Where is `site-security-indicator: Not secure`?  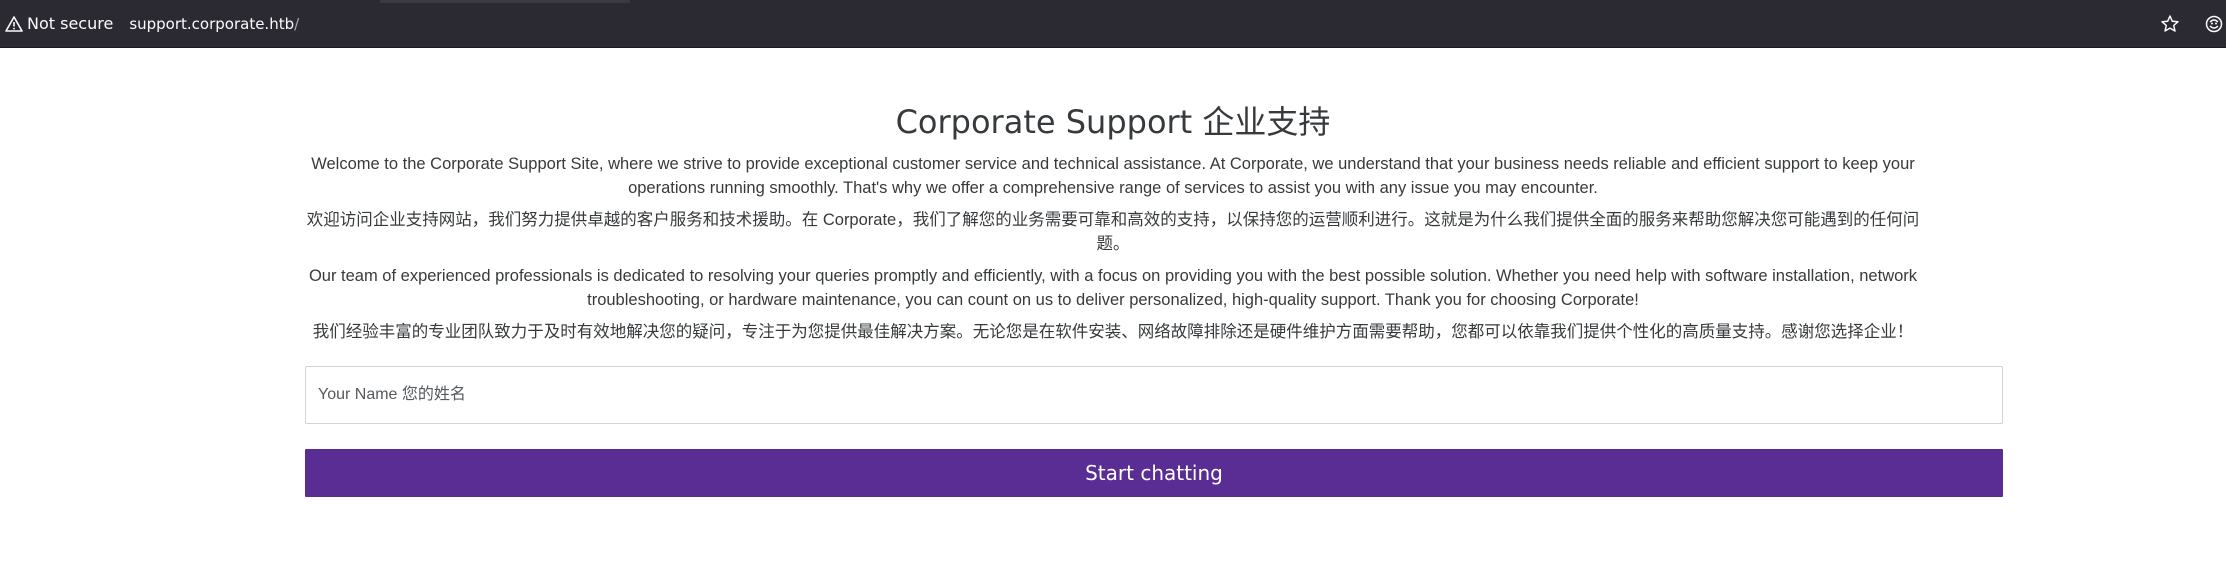 site-security-indicator: Not secure is located at coordinates (59, 23).